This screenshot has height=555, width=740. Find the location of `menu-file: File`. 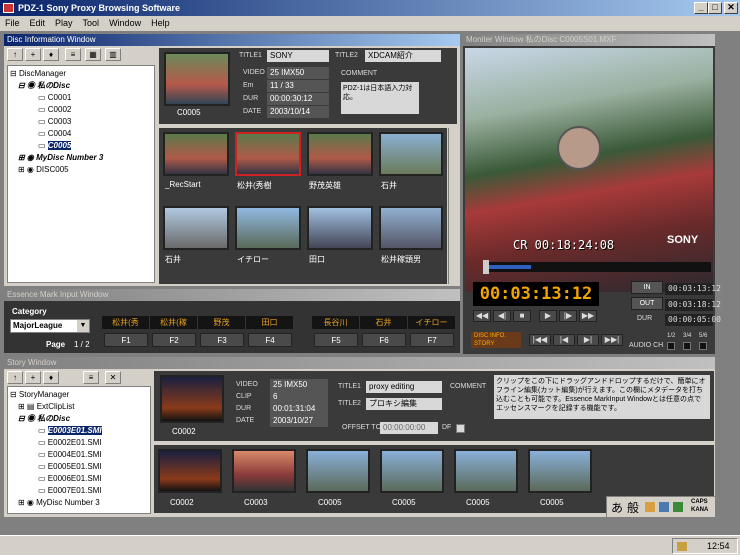

menu-file: File is located at coordinates (12, 23).